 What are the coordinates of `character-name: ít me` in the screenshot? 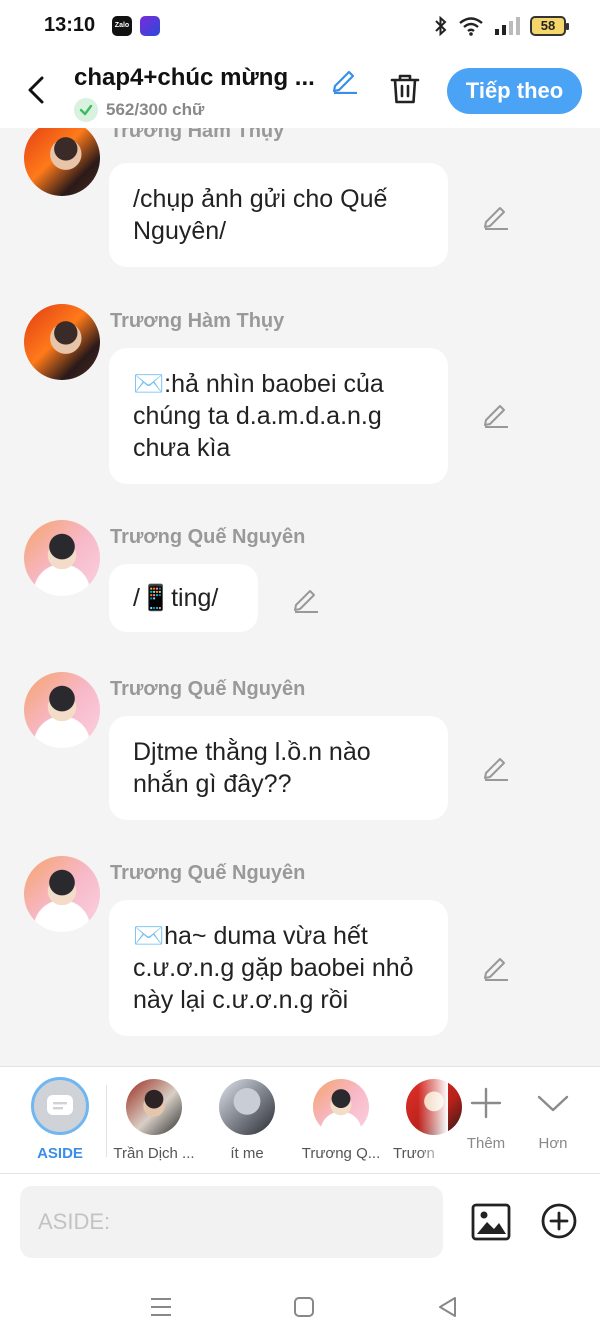 It's located at (247, 1153).